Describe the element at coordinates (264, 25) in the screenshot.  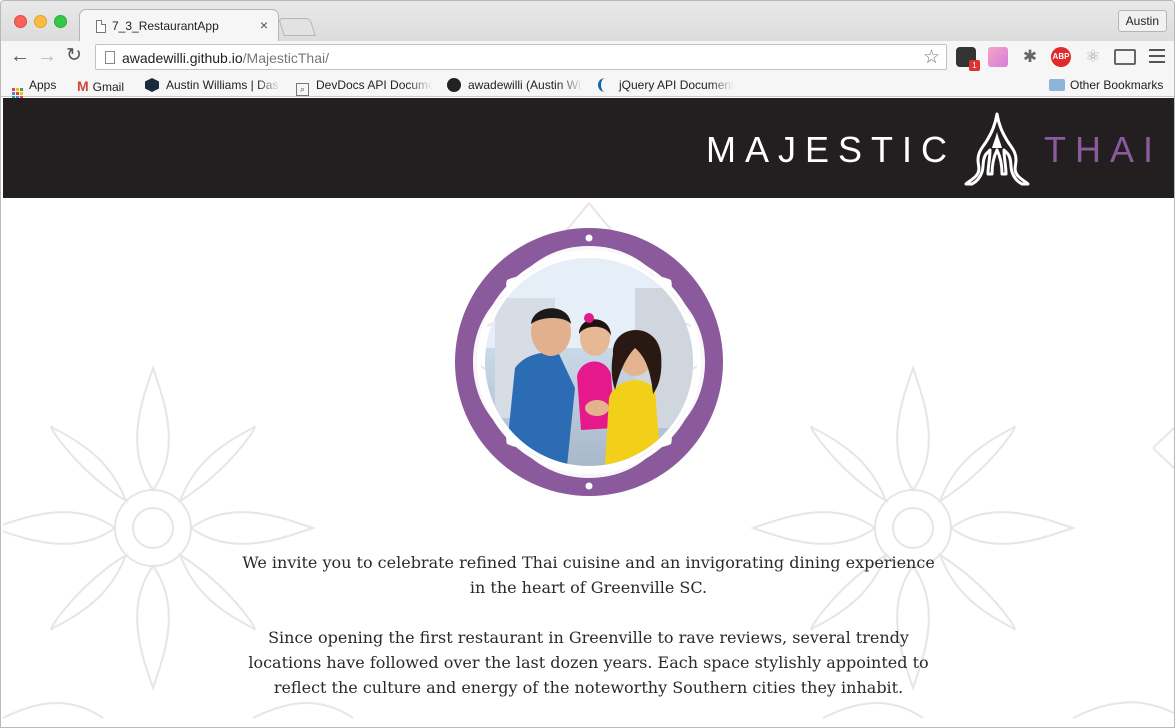
I see `tab-close-icon: ×` at that location.